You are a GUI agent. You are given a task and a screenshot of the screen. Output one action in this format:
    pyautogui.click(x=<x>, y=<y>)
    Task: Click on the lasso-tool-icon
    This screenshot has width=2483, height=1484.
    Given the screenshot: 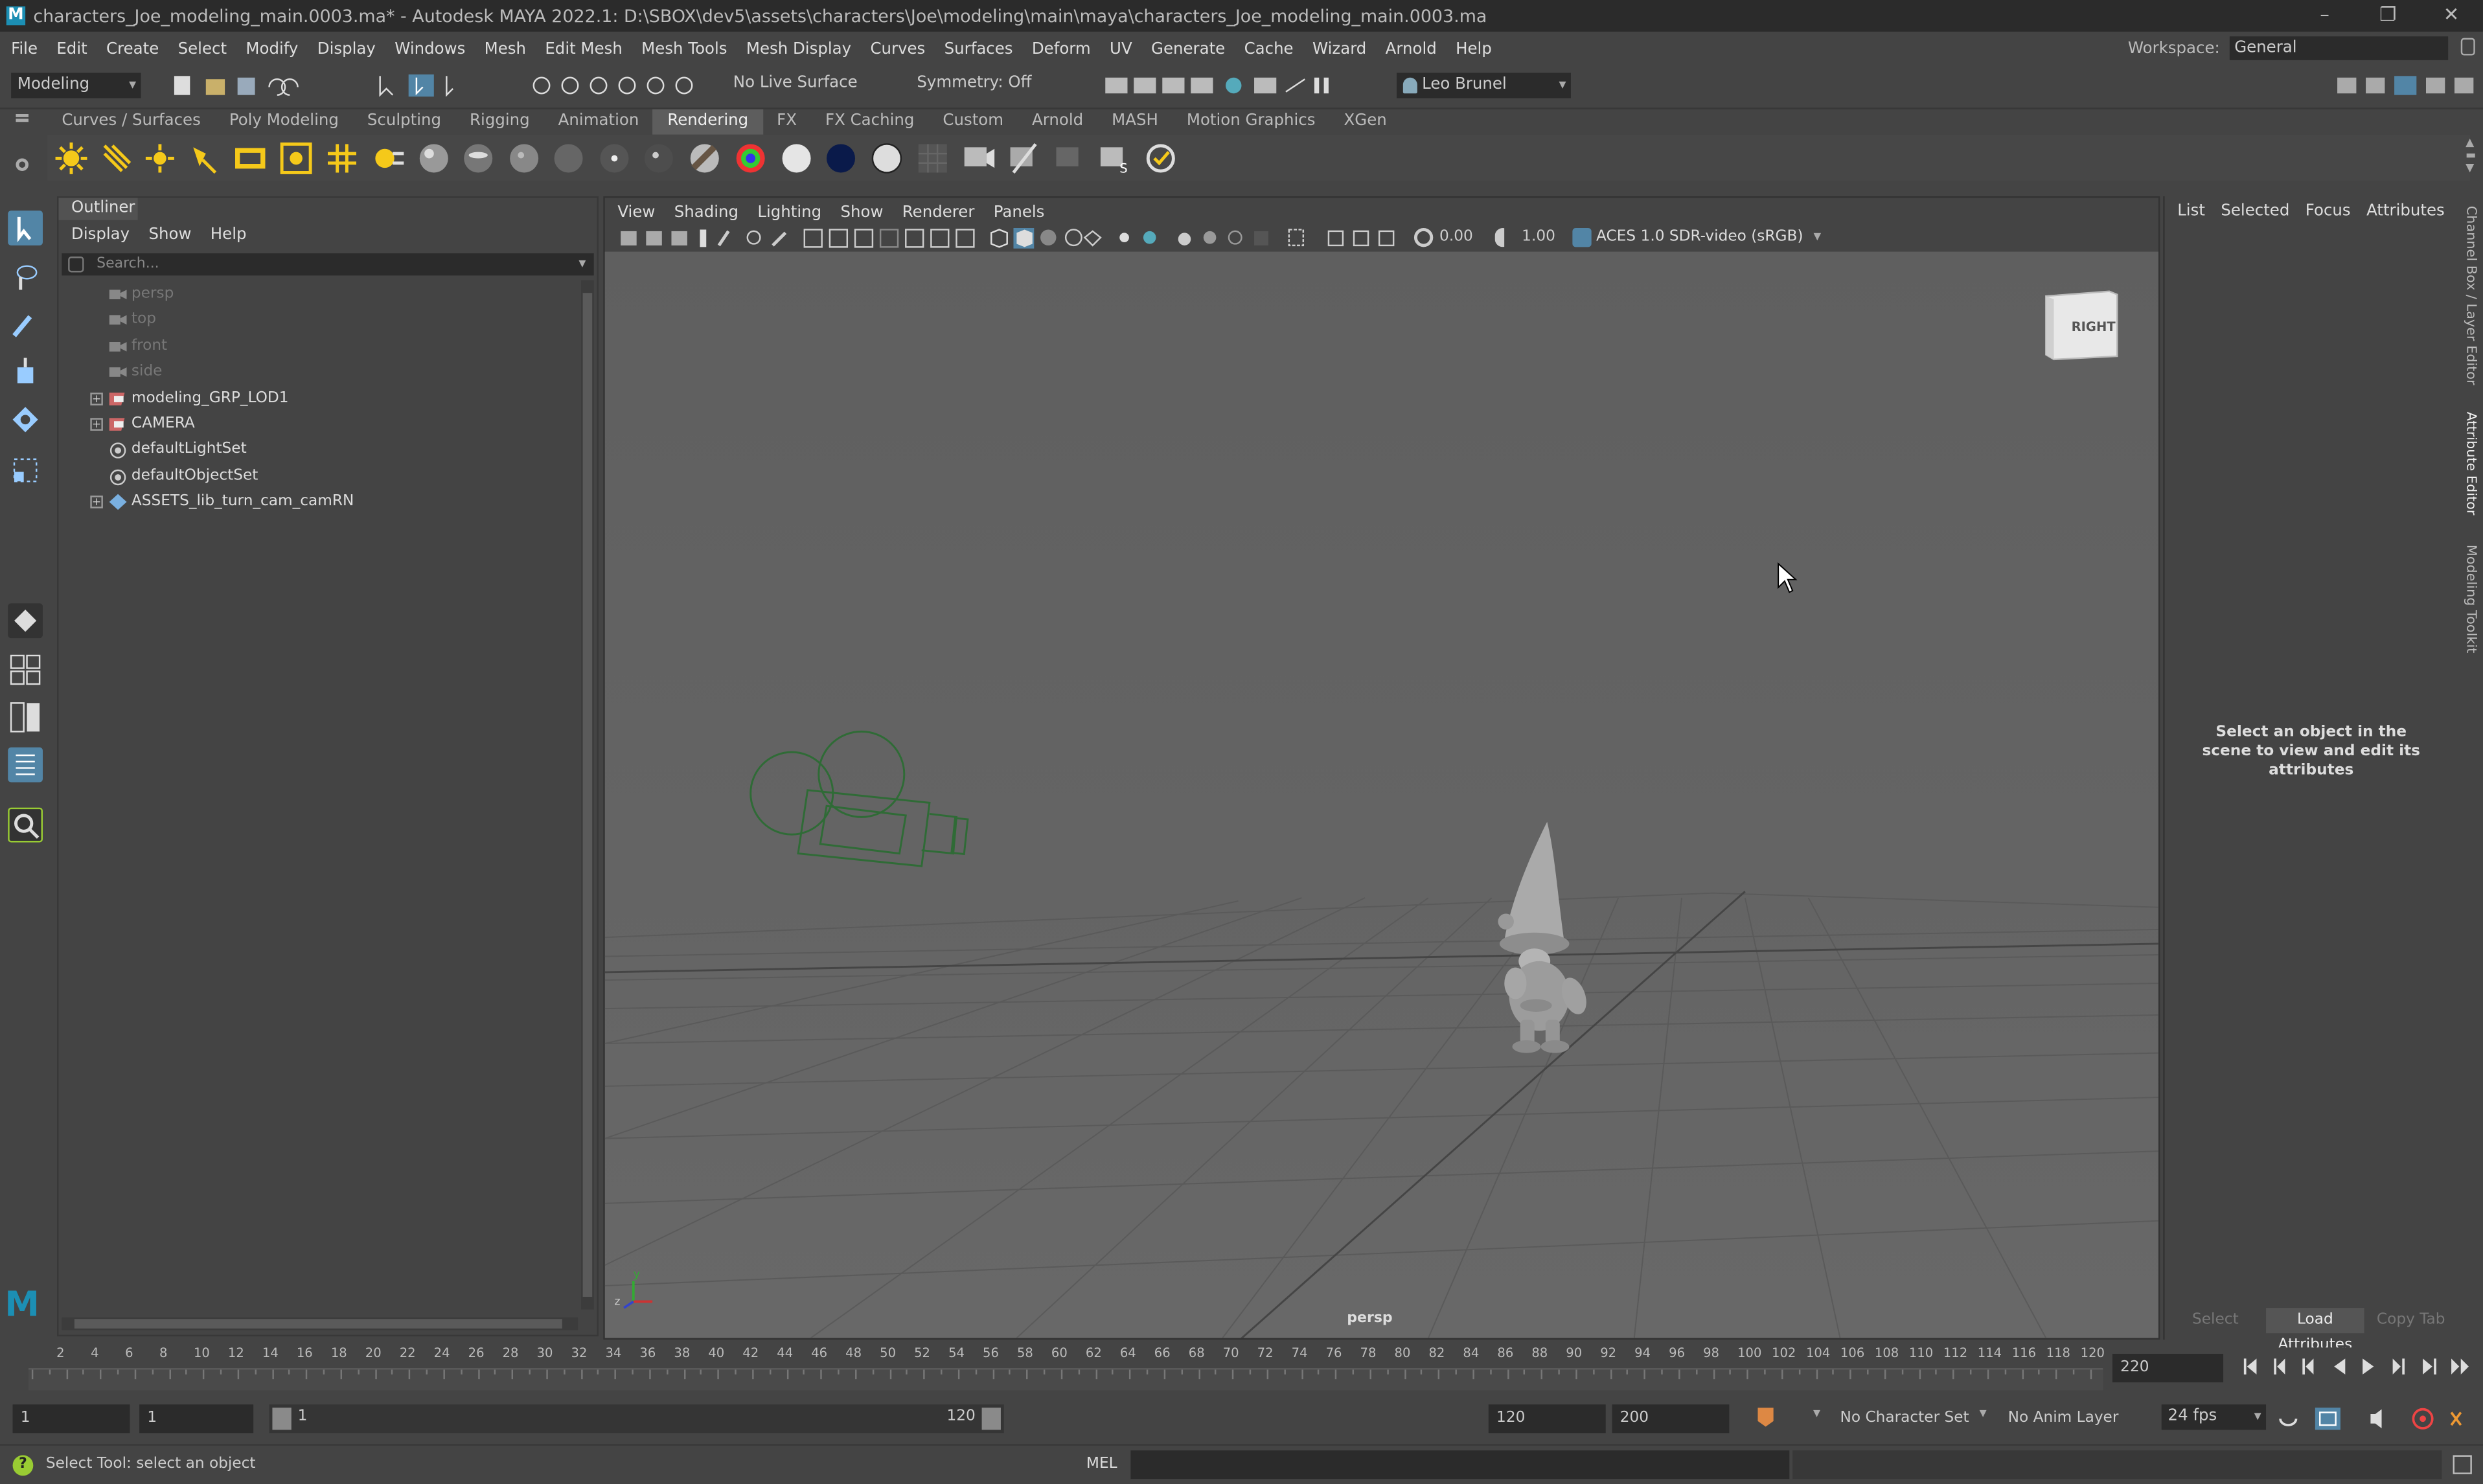 What is the action you would take?
    pyautogui.click(x=25, y=277)
    